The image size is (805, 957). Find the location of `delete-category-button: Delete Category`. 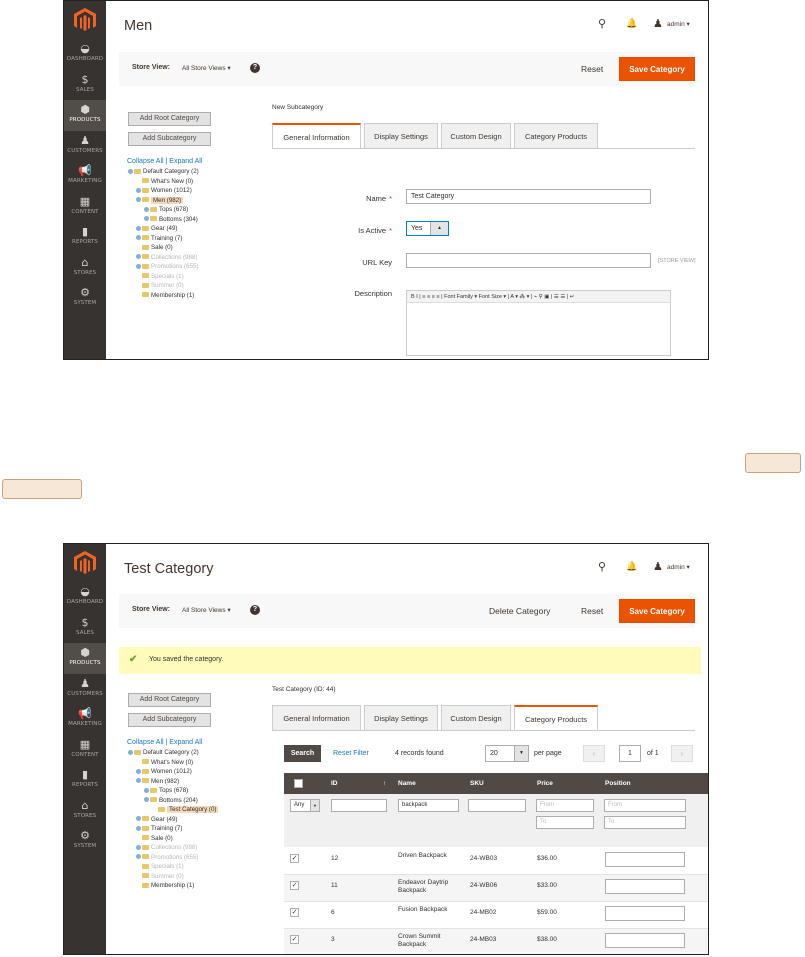

delete-category-button: Delete Category is located at coordinates (519, 611).